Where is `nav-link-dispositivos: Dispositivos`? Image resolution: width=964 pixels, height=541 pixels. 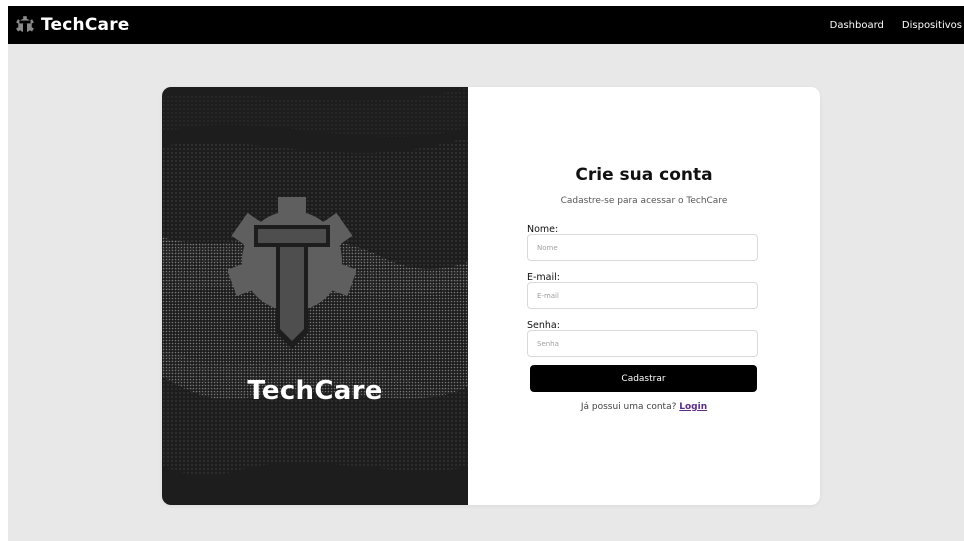
nav-link-dispositivos: Dispositivos is located at coordinates (932, 25).